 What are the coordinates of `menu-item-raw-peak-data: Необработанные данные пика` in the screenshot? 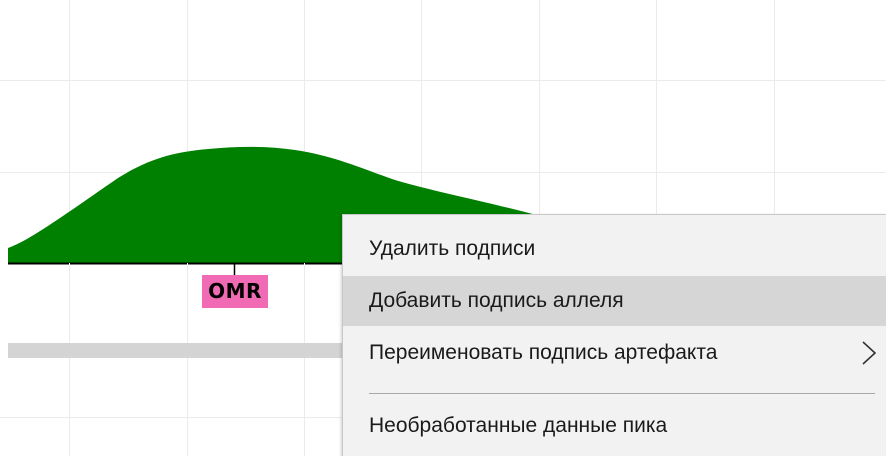 It's located at (614, 426).